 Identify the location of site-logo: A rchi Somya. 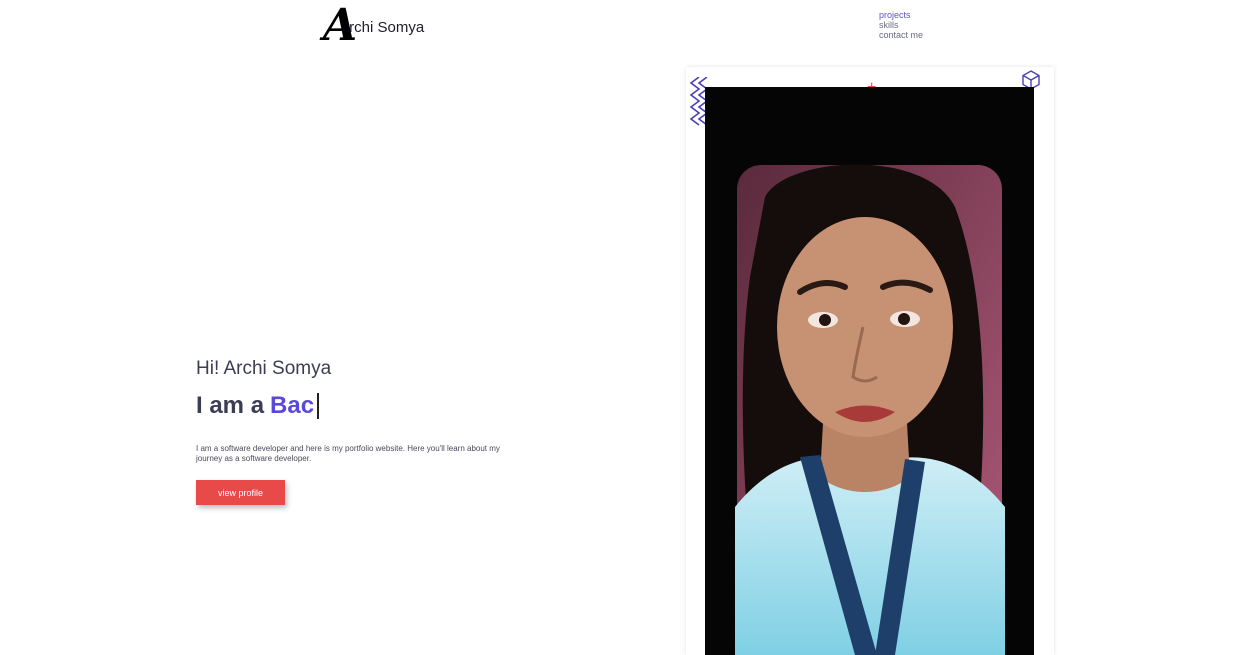
(374, 26).